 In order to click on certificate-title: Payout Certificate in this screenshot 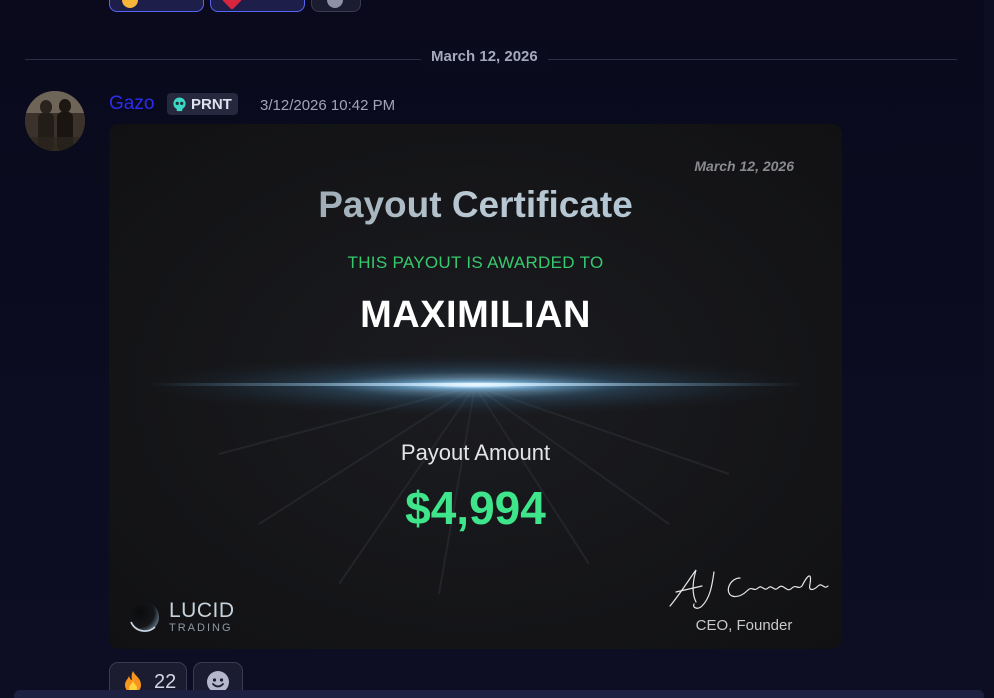, I will do `click(475, 205)`.